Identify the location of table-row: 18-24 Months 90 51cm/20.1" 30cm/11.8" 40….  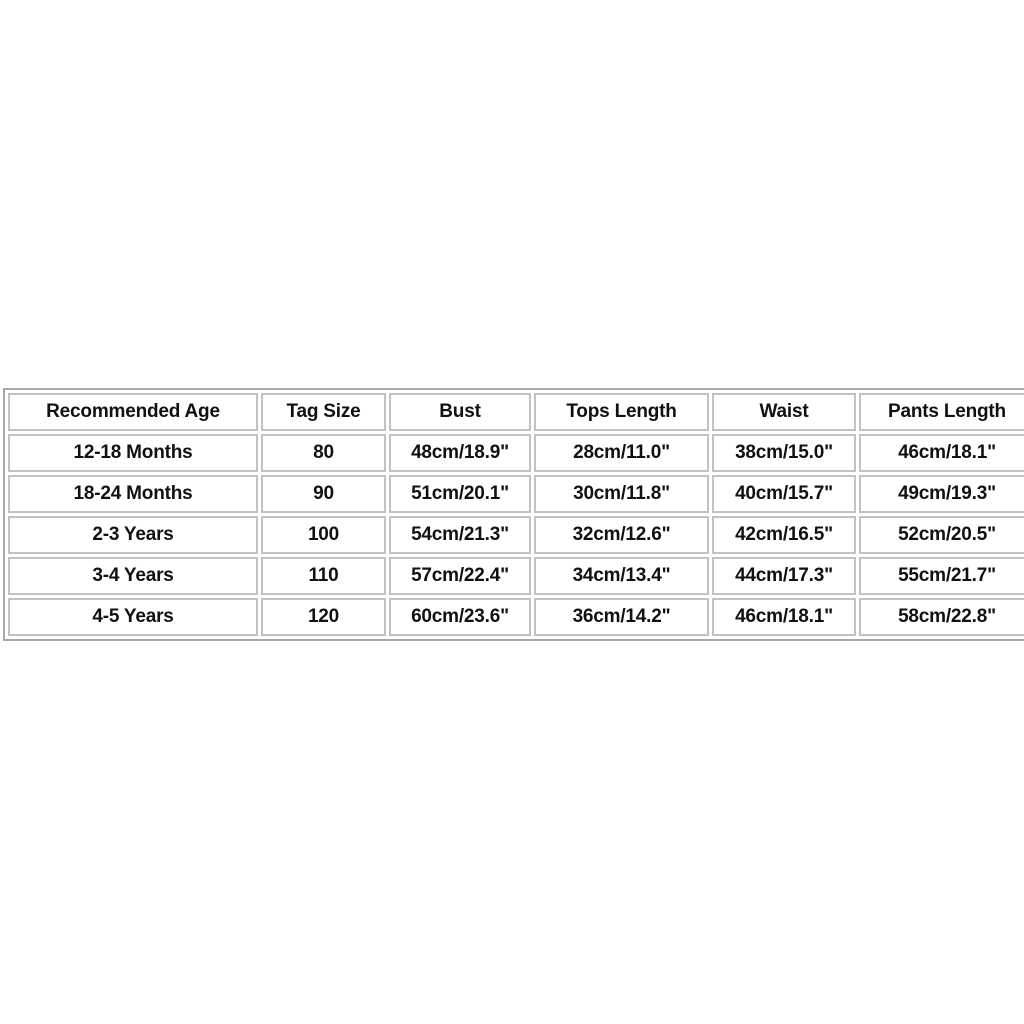
(516, 494).